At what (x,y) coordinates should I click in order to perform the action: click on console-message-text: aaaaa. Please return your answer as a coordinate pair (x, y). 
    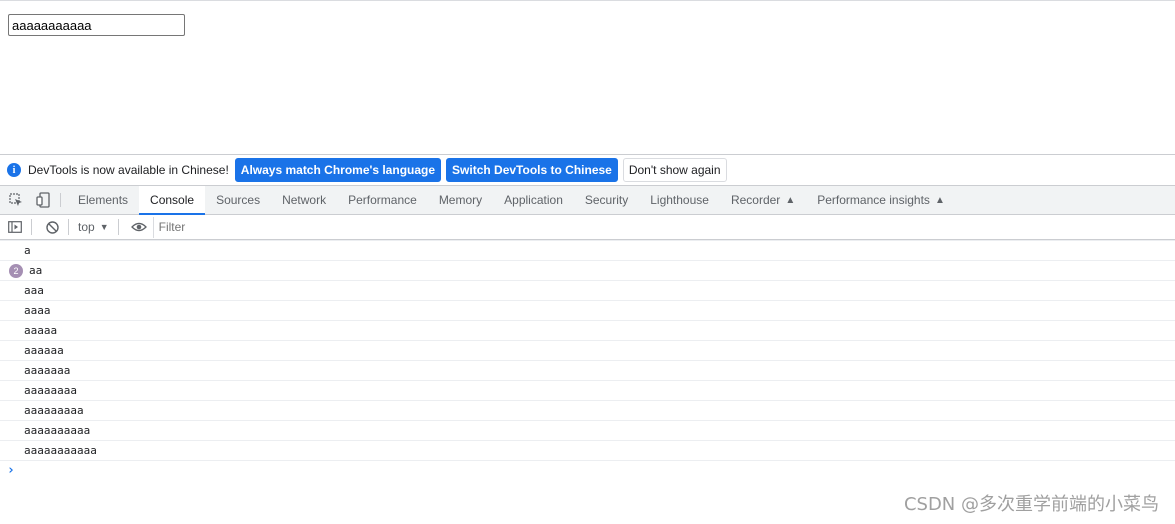
    Looking at the image, I should click on (41, 330).